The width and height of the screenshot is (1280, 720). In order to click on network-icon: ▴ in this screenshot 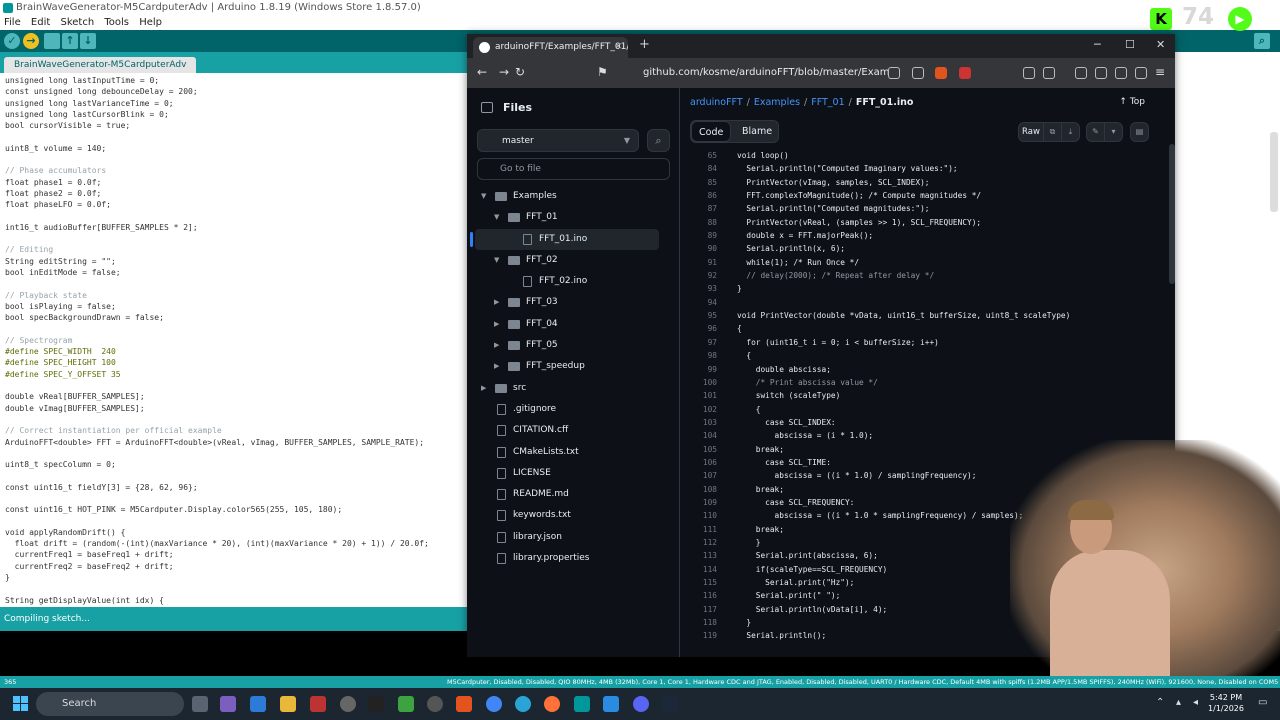, I will do `click(1178, 702)`.